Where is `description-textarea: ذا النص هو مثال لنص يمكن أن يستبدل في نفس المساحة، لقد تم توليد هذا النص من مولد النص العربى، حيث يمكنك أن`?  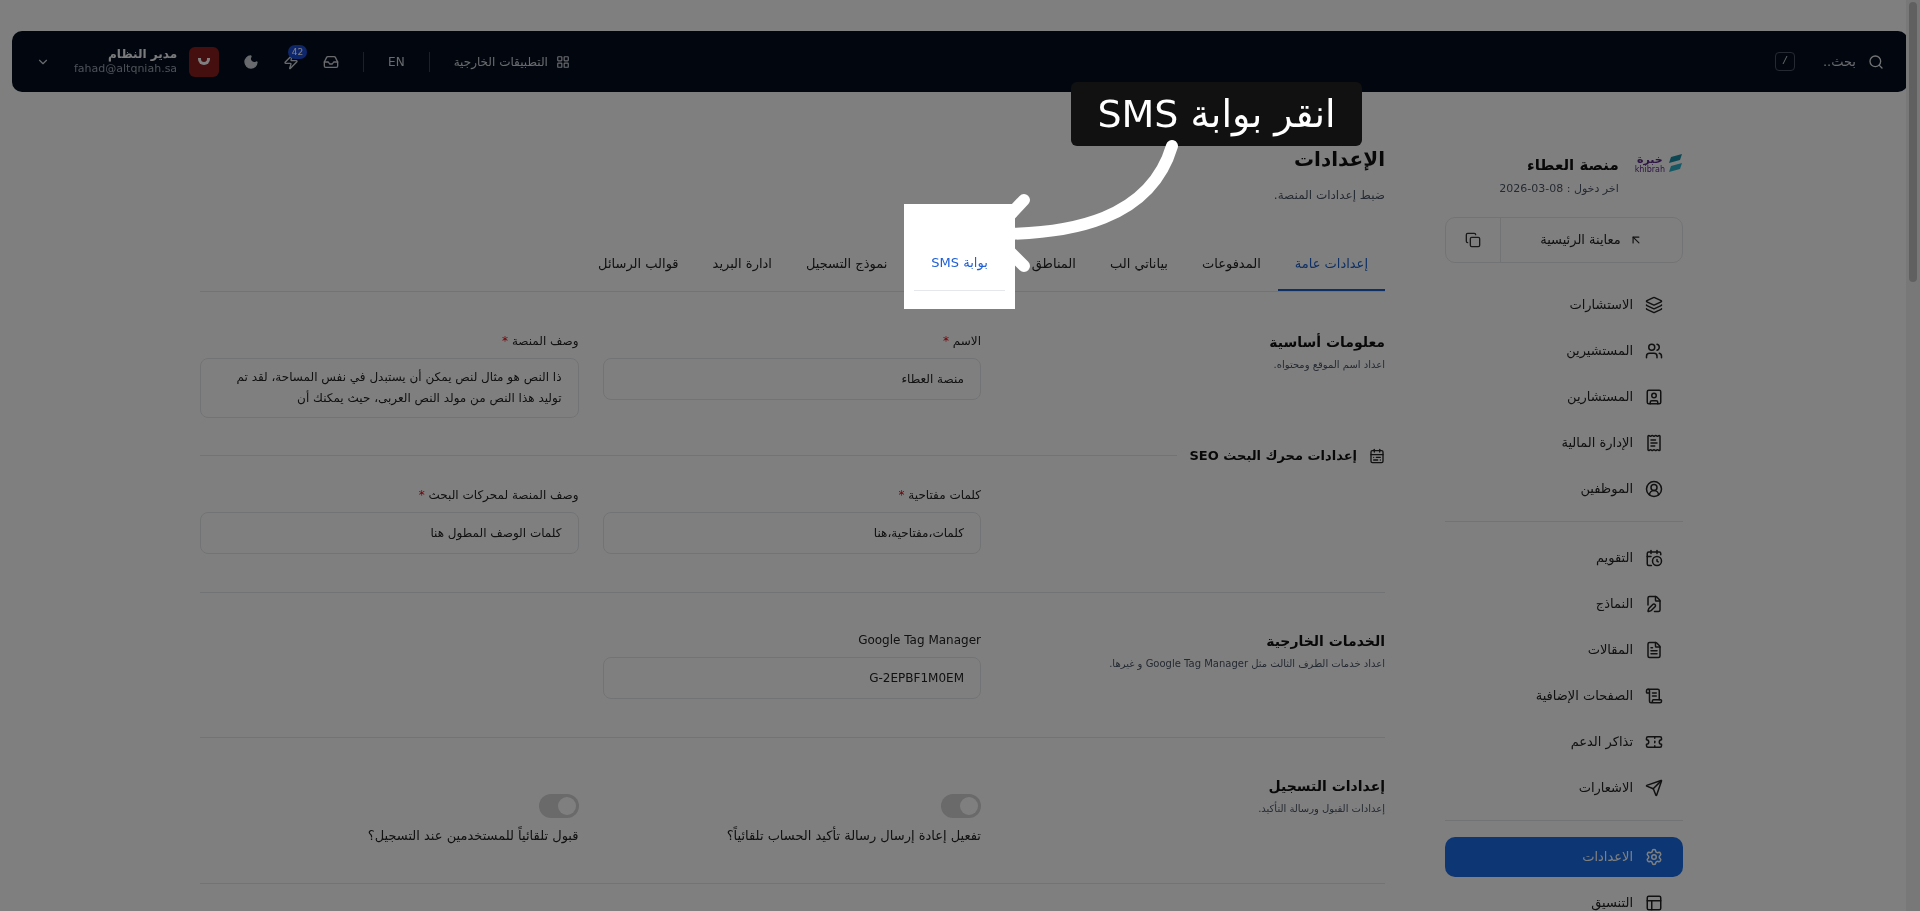
description-textarea: ذا النص هو مثال لنص يمكن أن يستبدل في نفس المساحة، لقد تم توليد هذا النص من مولد النص العربى، حيث يمكنك أن is located at coordinates (389, 388).